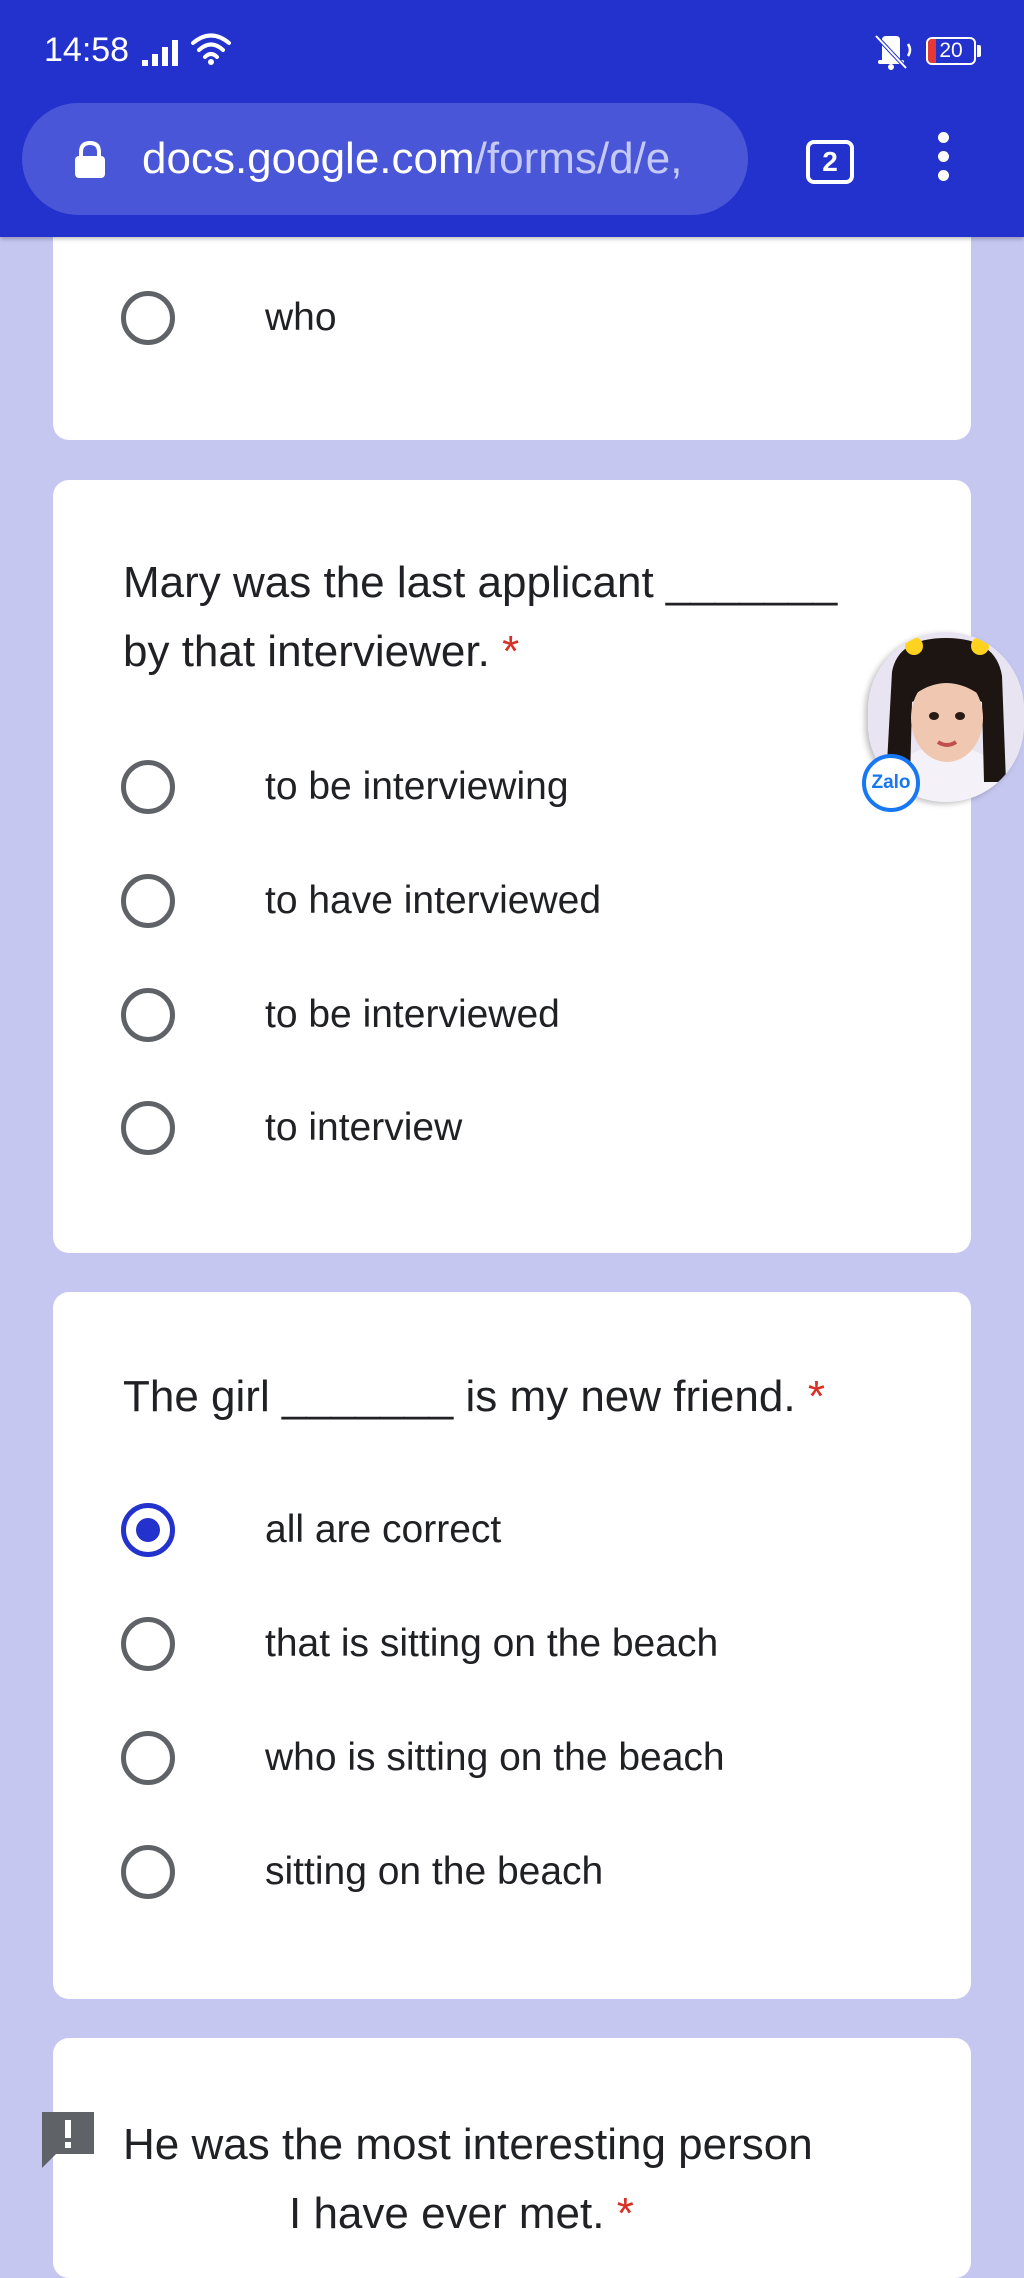 The height and width of the screenshot is (2278, 1024). I want to click on option-label: to have interviewed, so click(433, 900).